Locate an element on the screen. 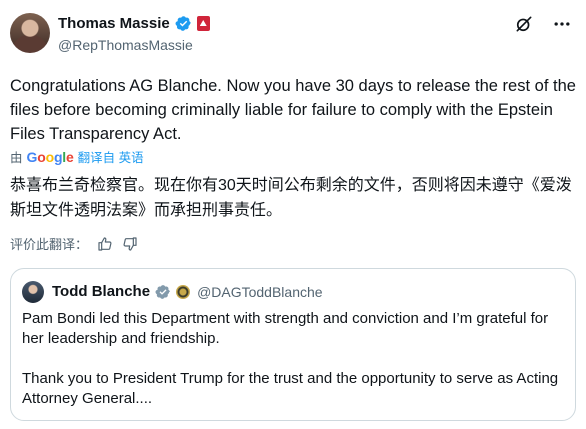  author-handle: @RepThomasMassie is located at coordinates (125, 45).